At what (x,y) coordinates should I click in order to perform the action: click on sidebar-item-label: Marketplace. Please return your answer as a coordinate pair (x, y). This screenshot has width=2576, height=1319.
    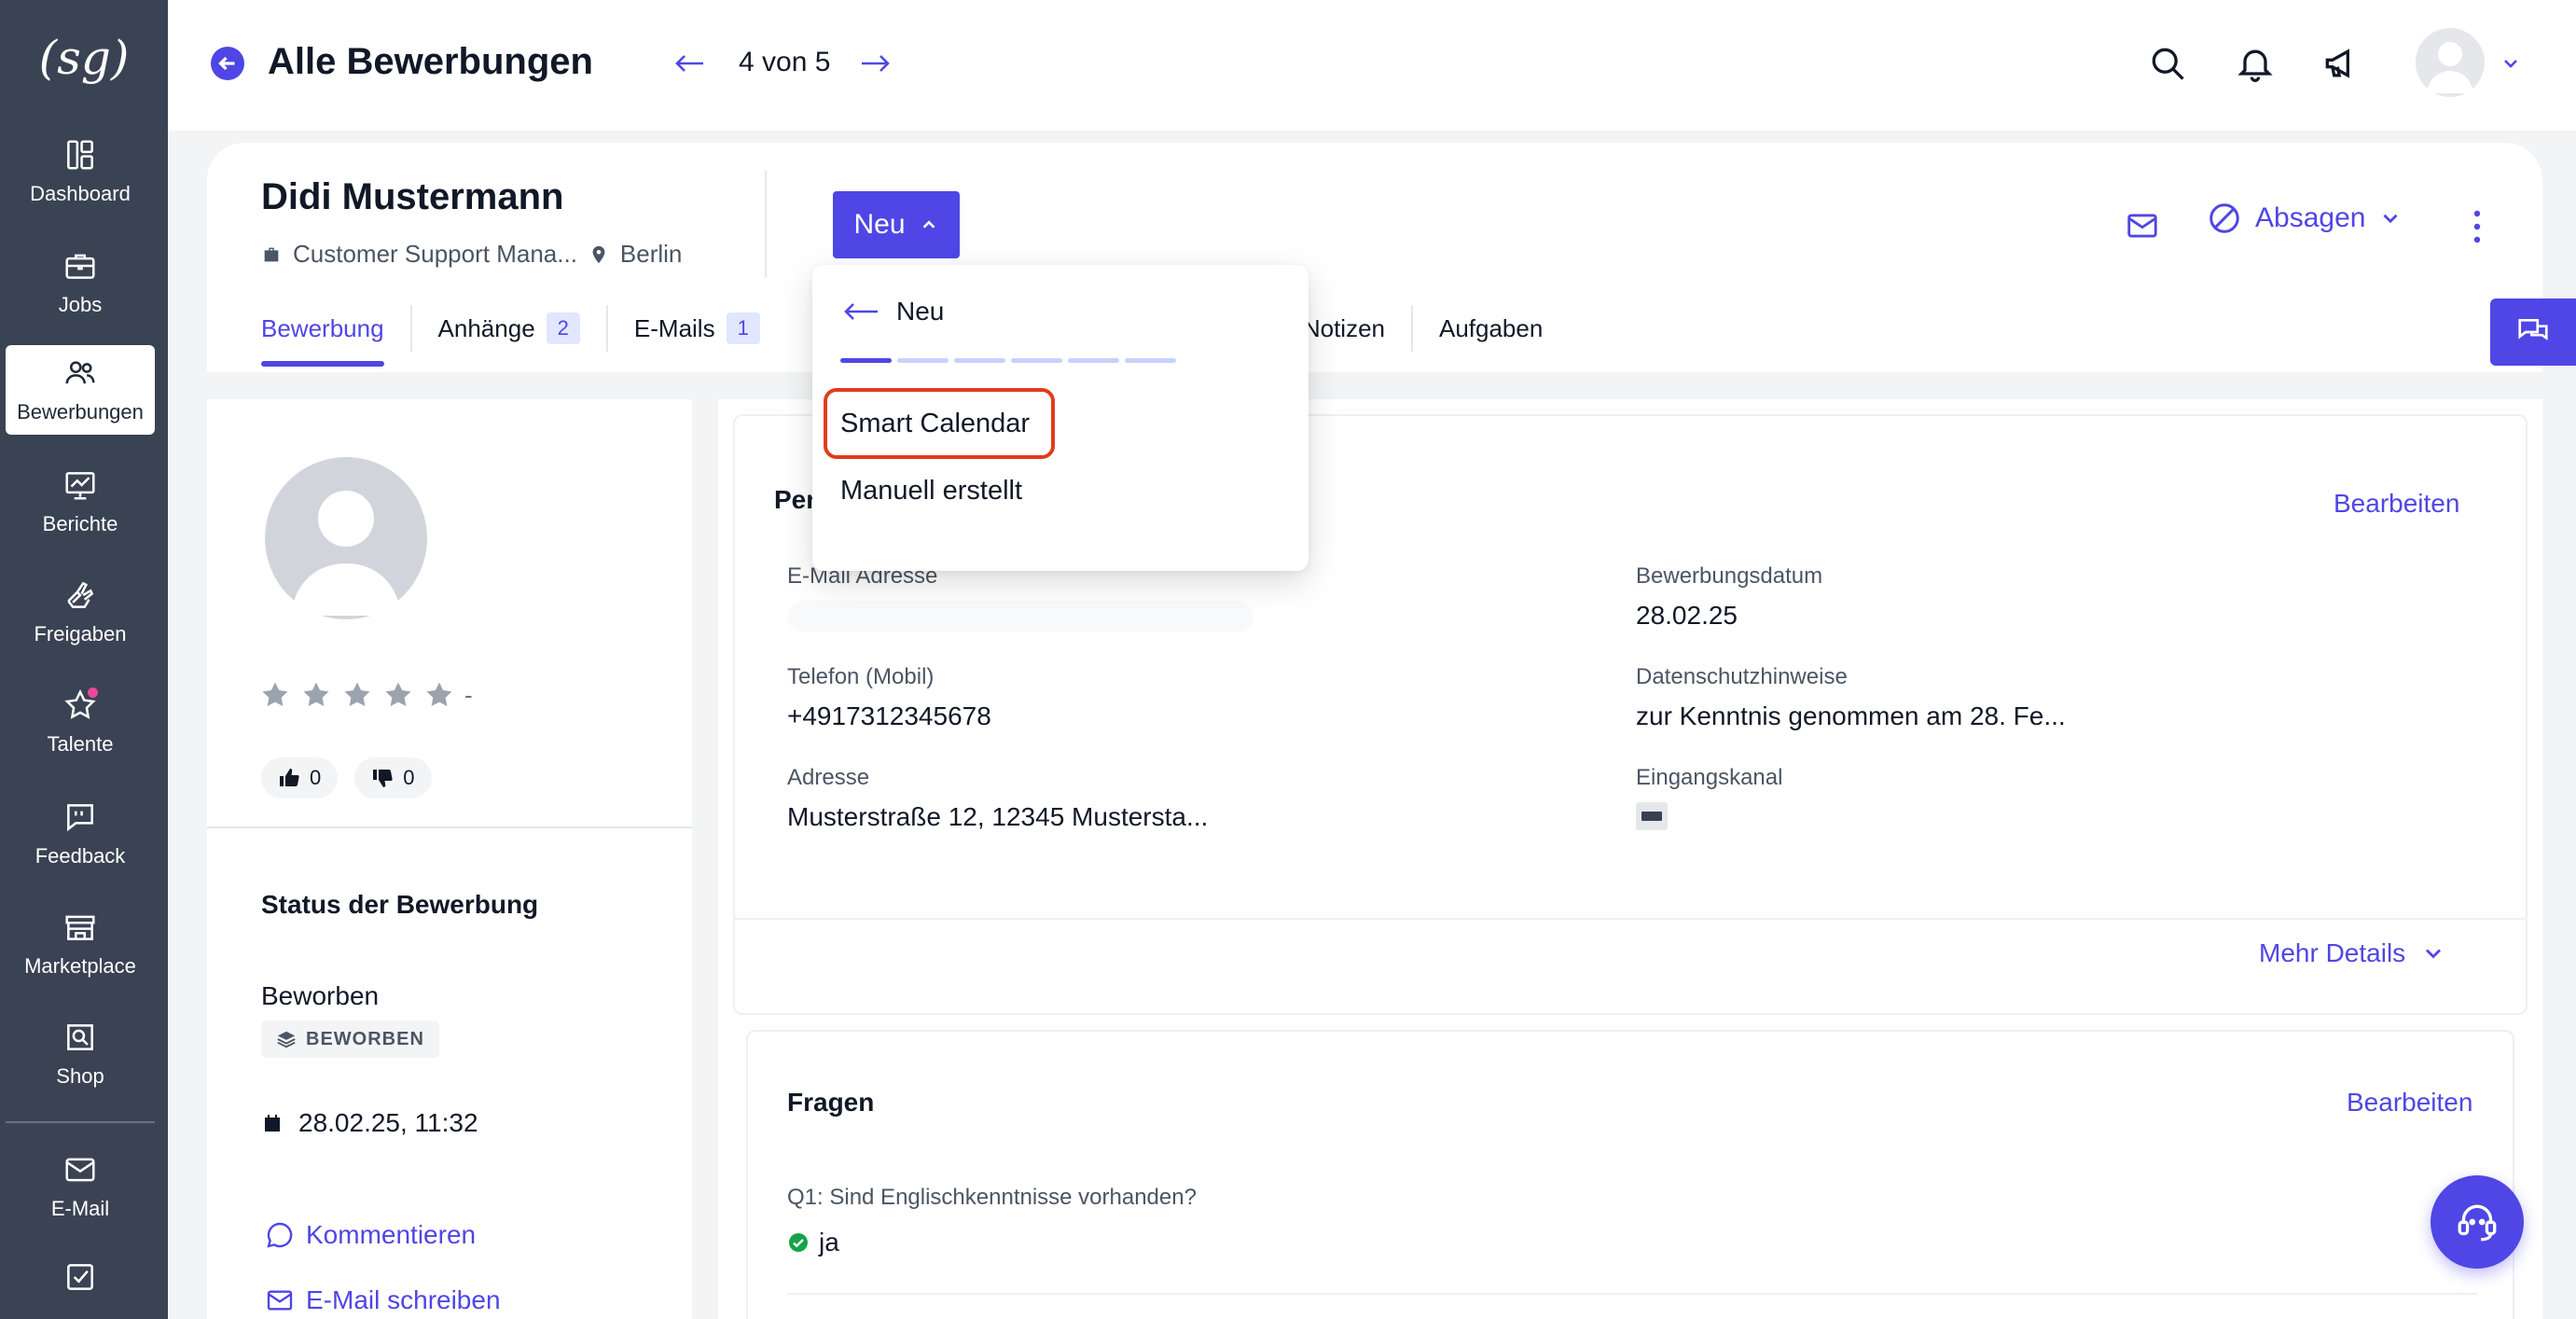
    Looking at the image, I should click on (80, 966).